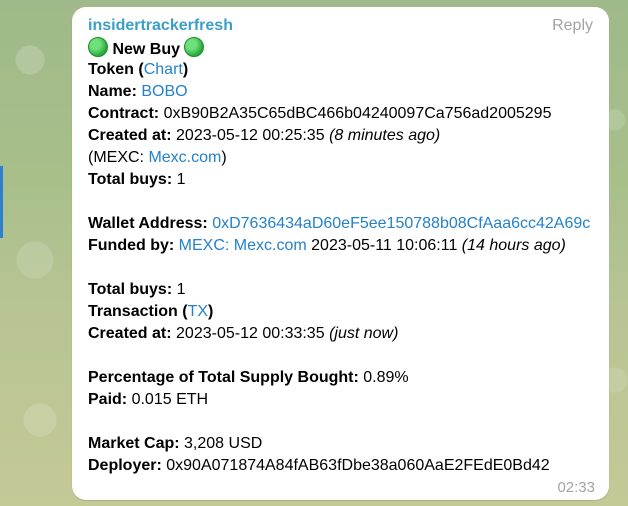 The image size is (628, 506). What do you see at coordinates (224, 157) in the screenshot?
I see `exchange-paren-close: )` at bounding box center [224, 157].